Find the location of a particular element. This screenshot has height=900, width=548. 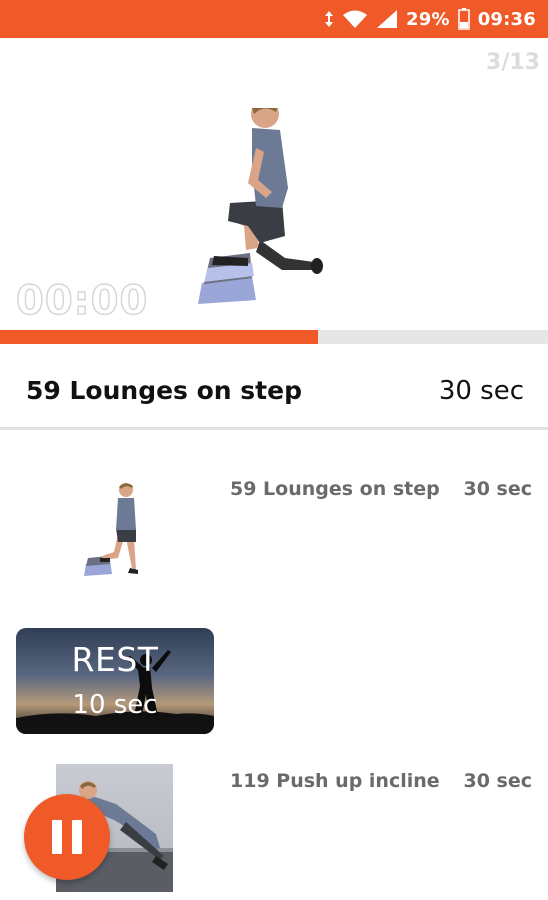

exercise-list-item: 59 Lounges on step 30 sec is located at coordinates (274, 530).